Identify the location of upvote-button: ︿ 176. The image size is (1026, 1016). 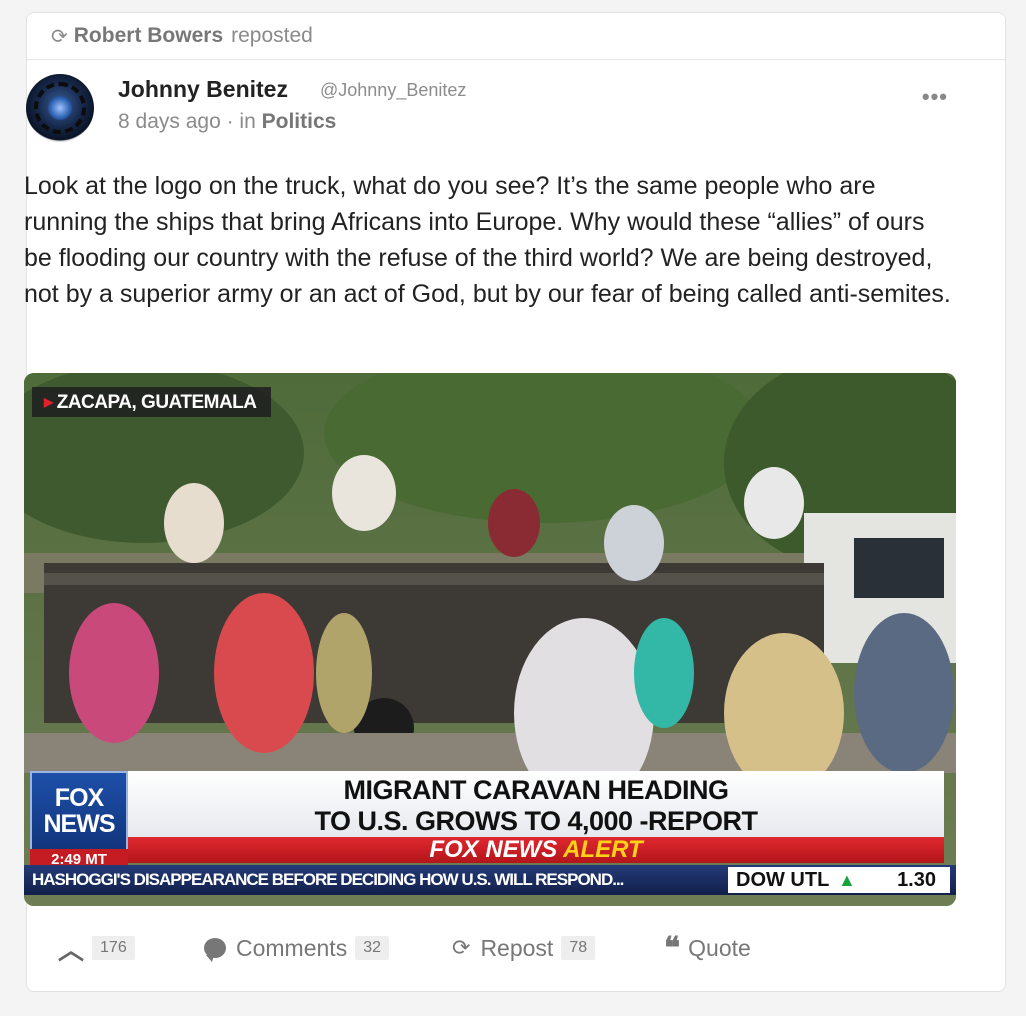
(96, 948).